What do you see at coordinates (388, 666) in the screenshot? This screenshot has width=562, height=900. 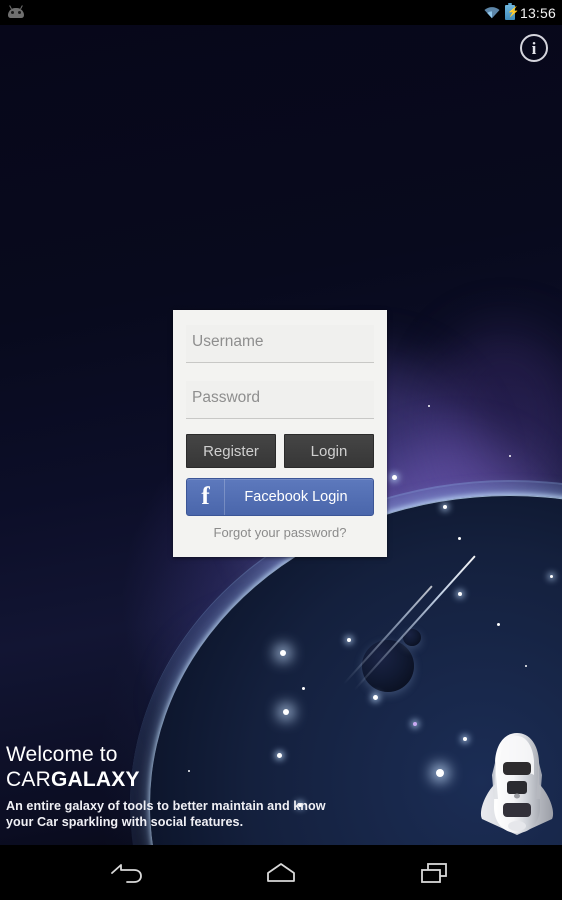 I see `planet-large` at bounding box center [388, 666].